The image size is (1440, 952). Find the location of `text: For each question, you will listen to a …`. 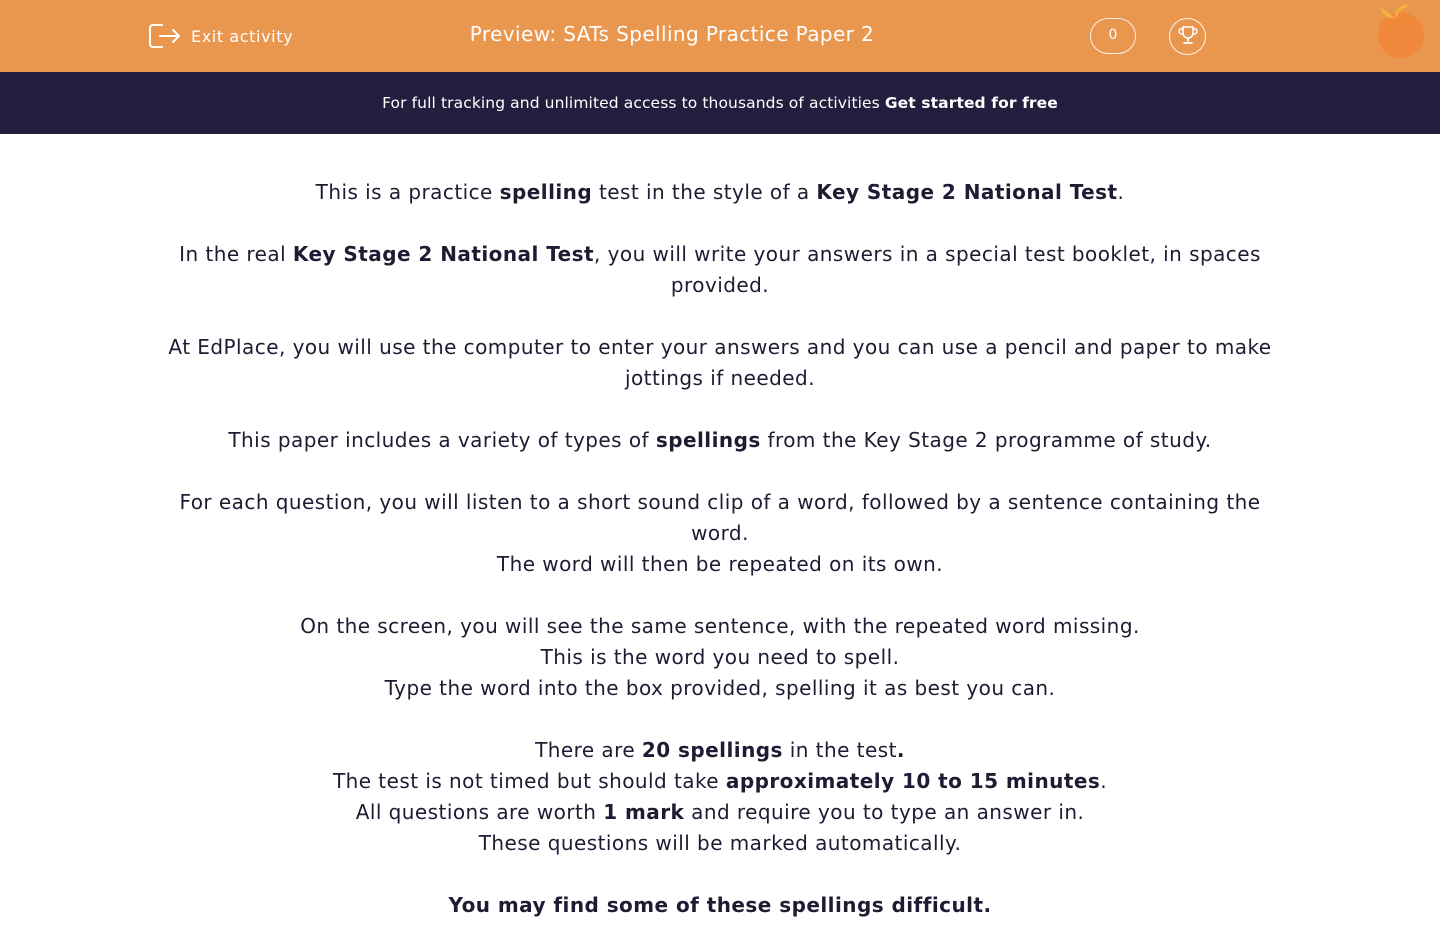

text: For each question, you will listen to a … is located at coordinates (720, 517).